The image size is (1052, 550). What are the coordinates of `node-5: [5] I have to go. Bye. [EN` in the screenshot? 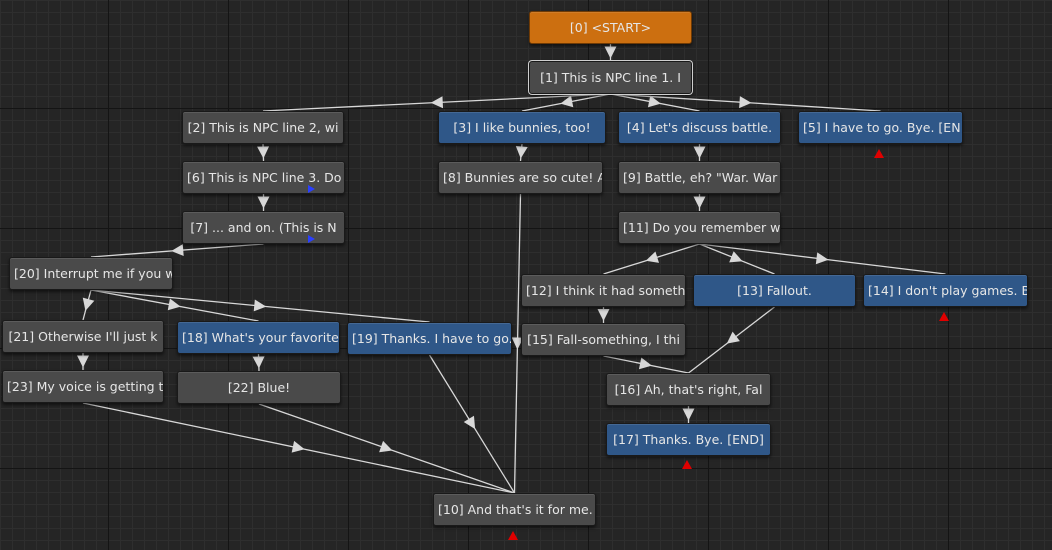 It's located at (880, 127).